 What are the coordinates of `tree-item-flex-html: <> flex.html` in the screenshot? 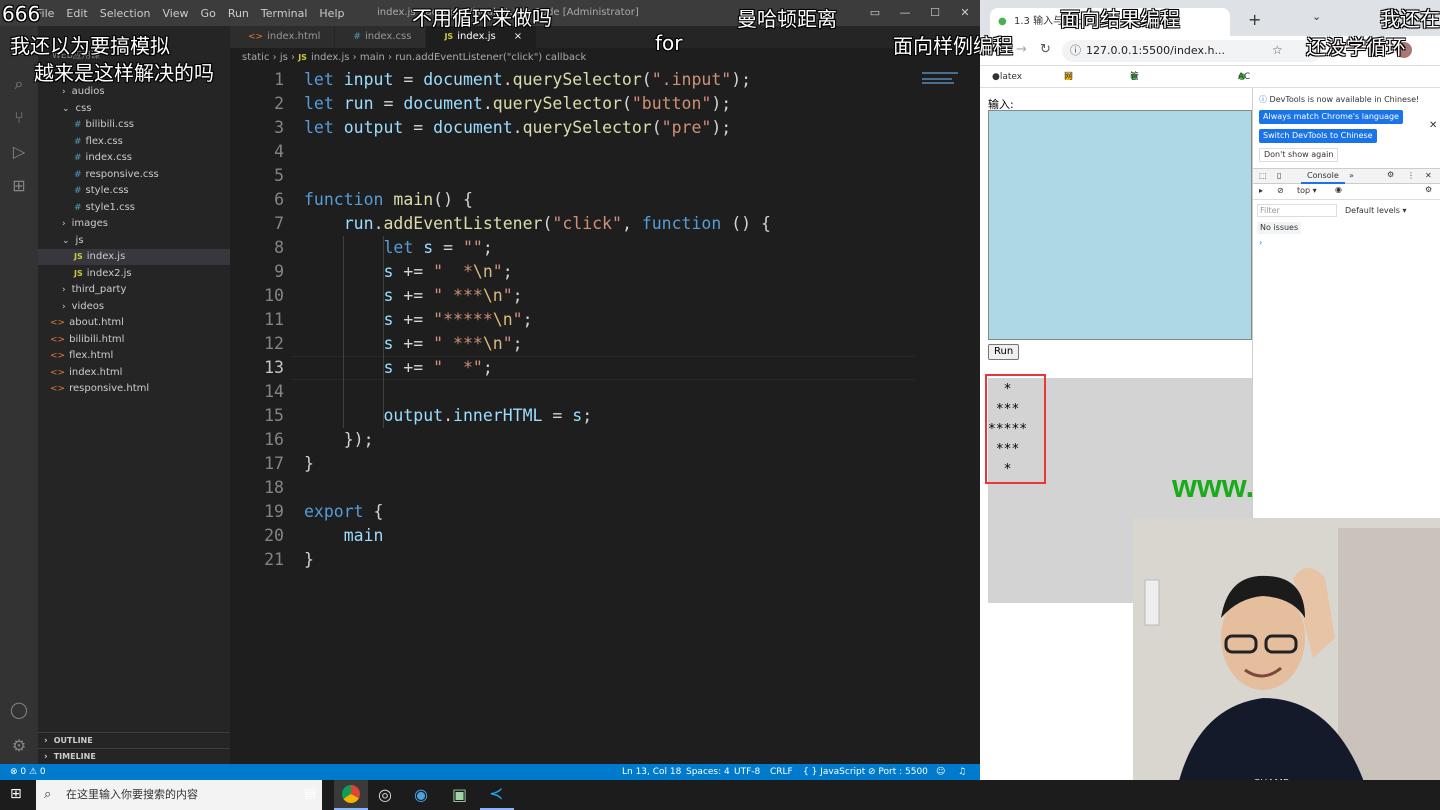 It's located at (134, 356).